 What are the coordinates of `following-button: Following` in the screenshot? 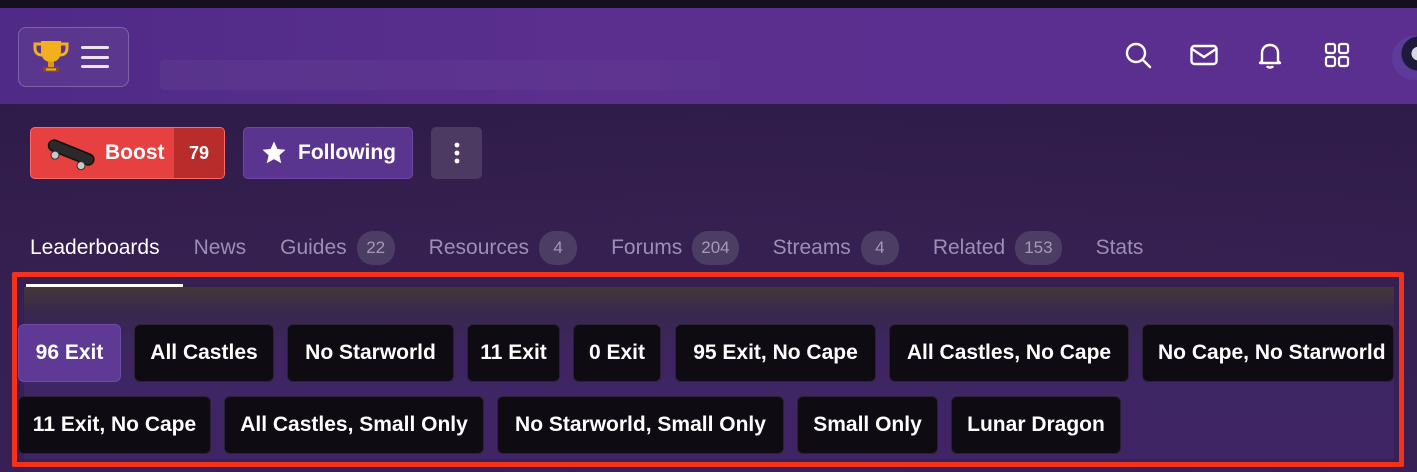 It's located at (328, 153).